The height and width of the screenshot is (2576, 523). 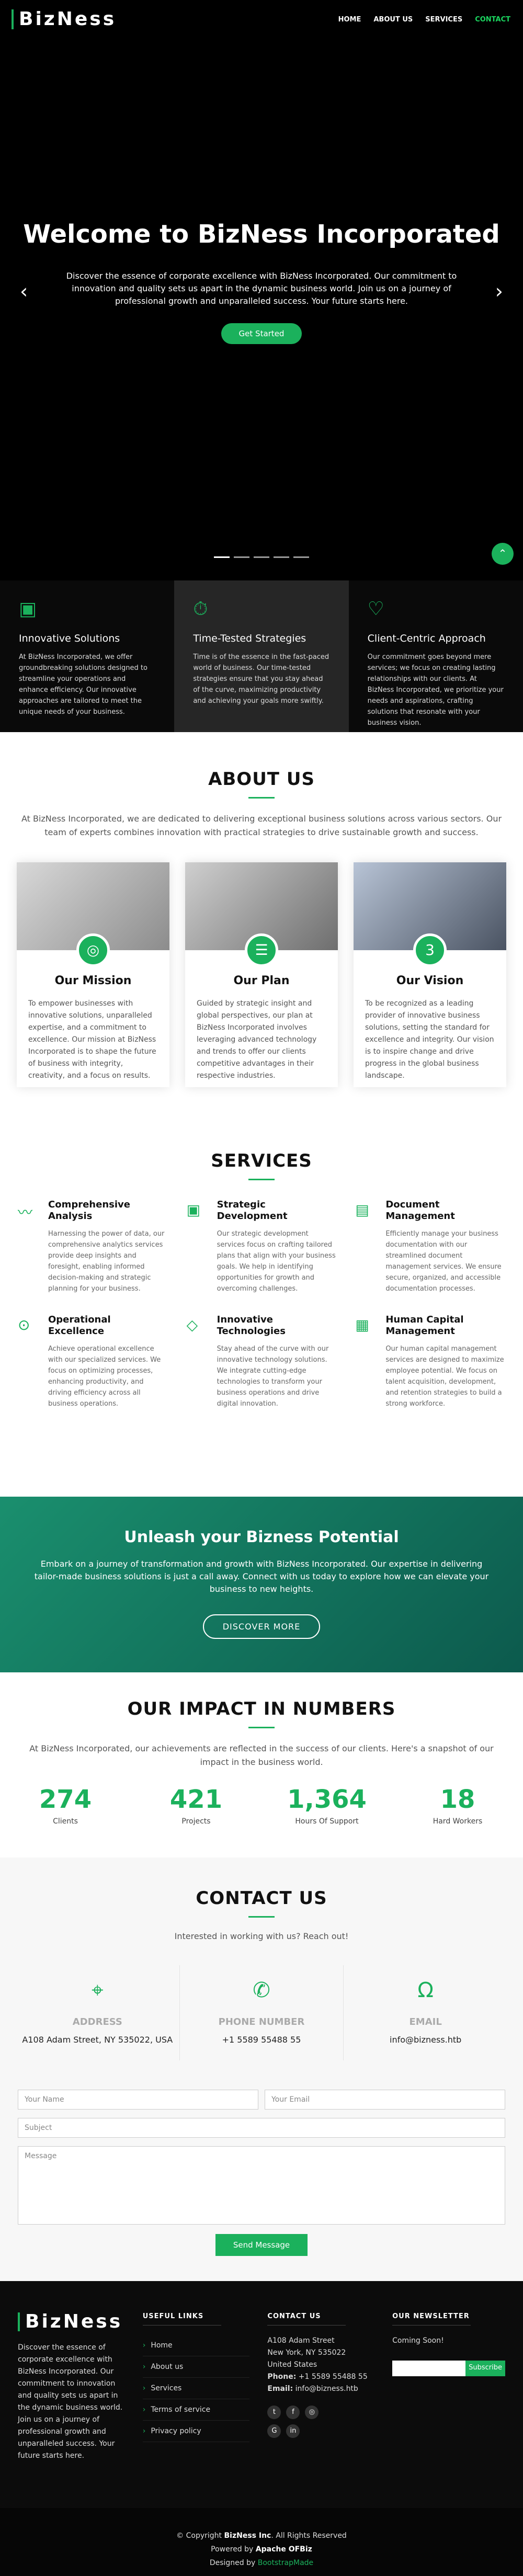 I want to click on card-title: Our Plan, so click(x=261, y=981).